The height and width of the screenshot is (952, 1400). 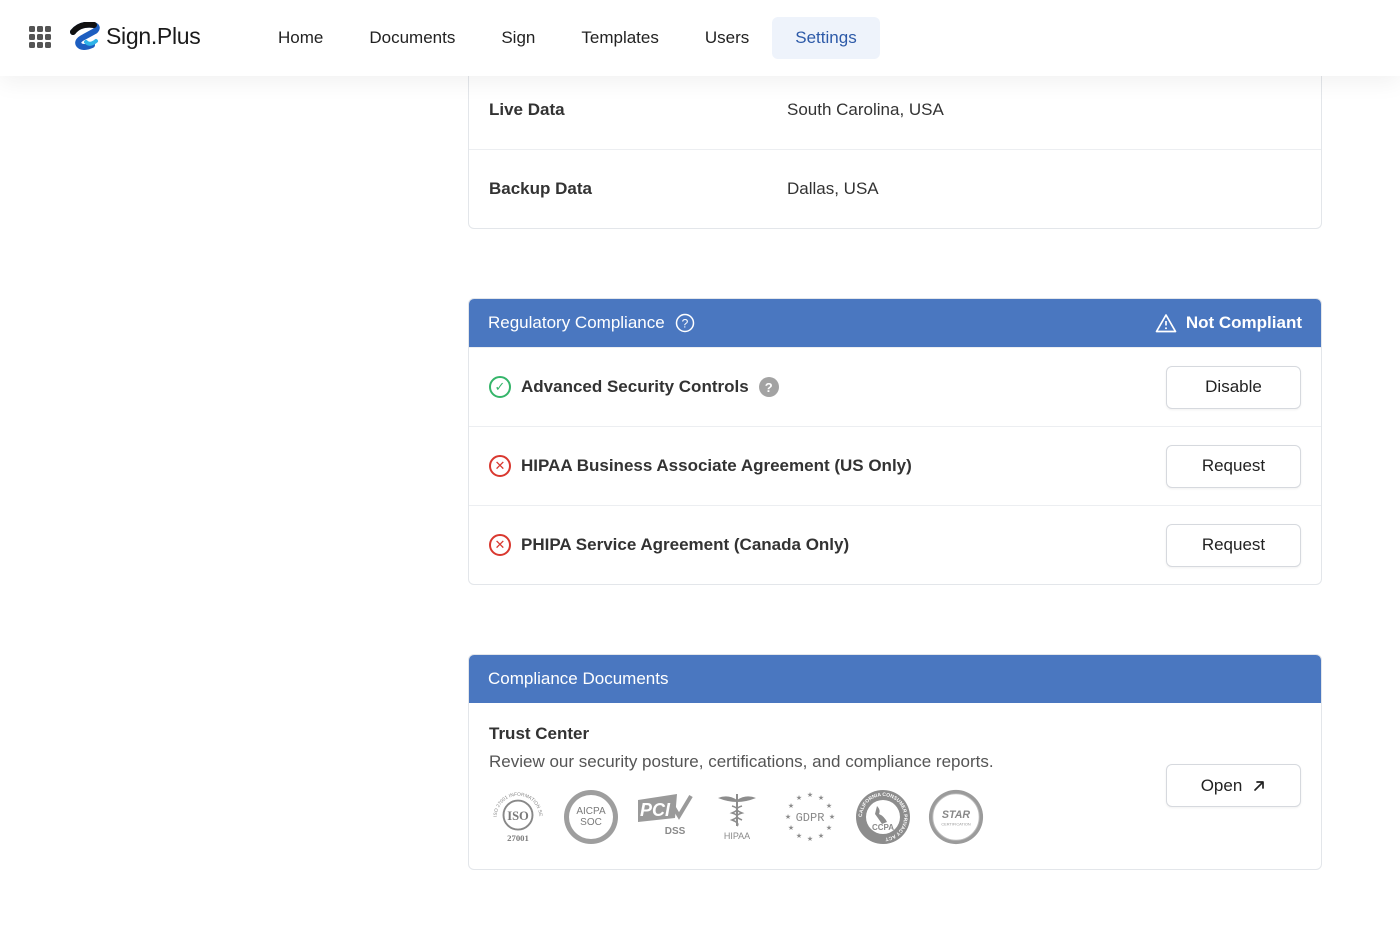 What do you see at coordinates (576, 322) in the screenshot?
I see `regulatory-title: Regulatory Compliance` at bounding box center [576, 322].